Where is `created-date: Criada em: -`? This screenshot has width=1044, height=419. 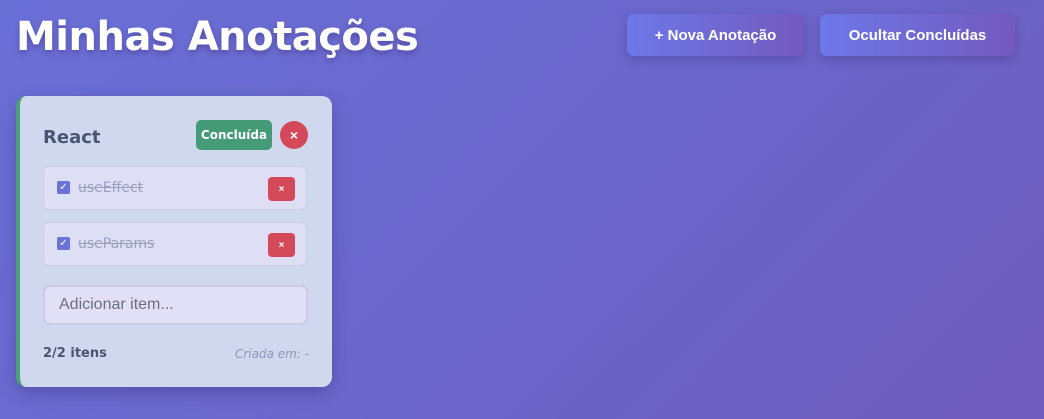 created-date: Criada em: - is located at coordinates (271, 354).